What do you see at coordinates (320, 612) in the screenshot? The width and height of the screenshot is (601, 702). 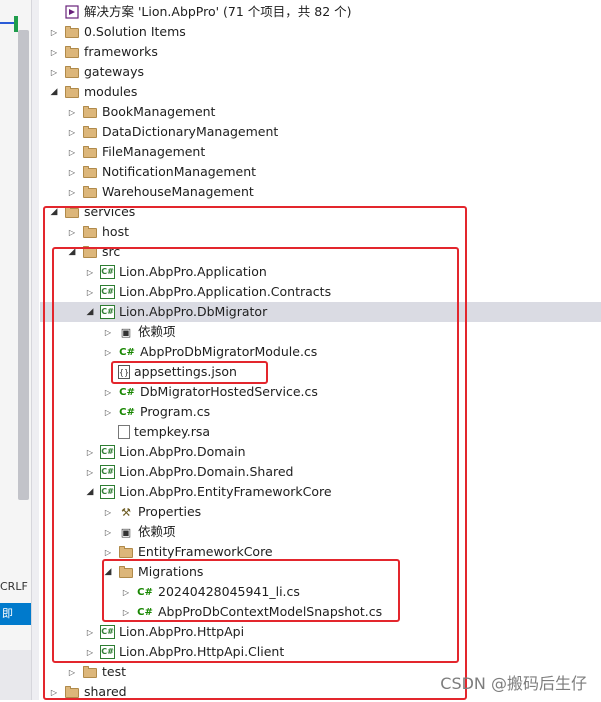 I see `tree-item-snapshot: ▷ C# AbpProDbContextModelSnapshot.cs` at bounding box center [320, 612].